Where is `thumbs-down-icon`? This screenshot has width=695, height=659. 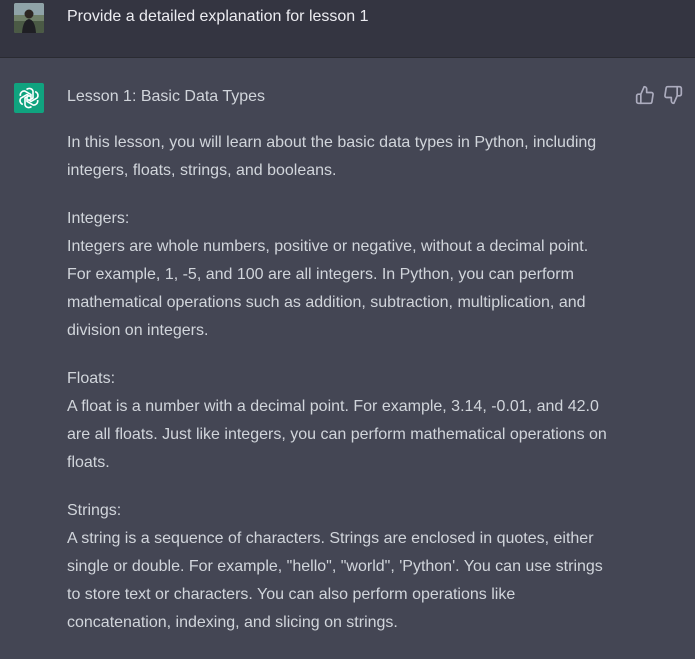 thumbs-down-icon is located at coordinates (673, 95).